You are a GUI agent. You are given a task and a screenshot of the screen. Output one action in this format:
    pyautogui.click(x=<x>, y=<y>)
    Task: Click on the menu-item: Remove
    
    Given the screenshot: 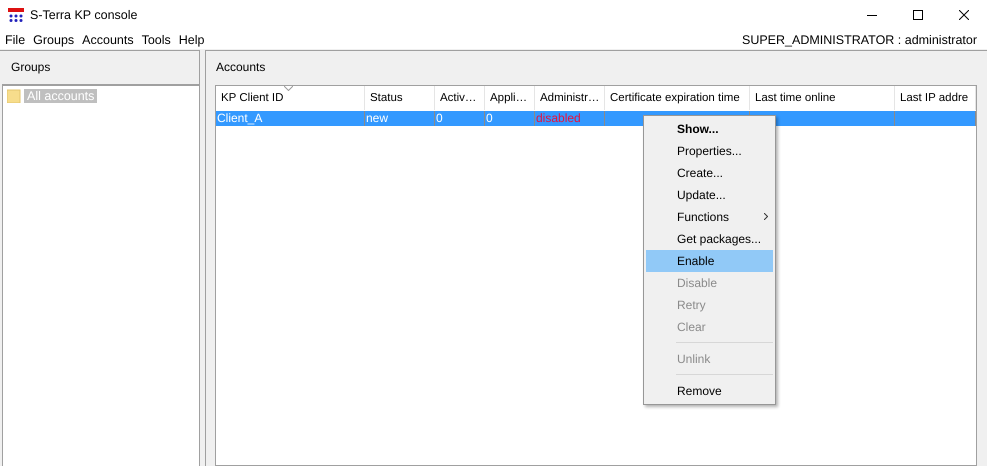 What is the action you would take?
    pyautogui.click(x=709, y=391)
    